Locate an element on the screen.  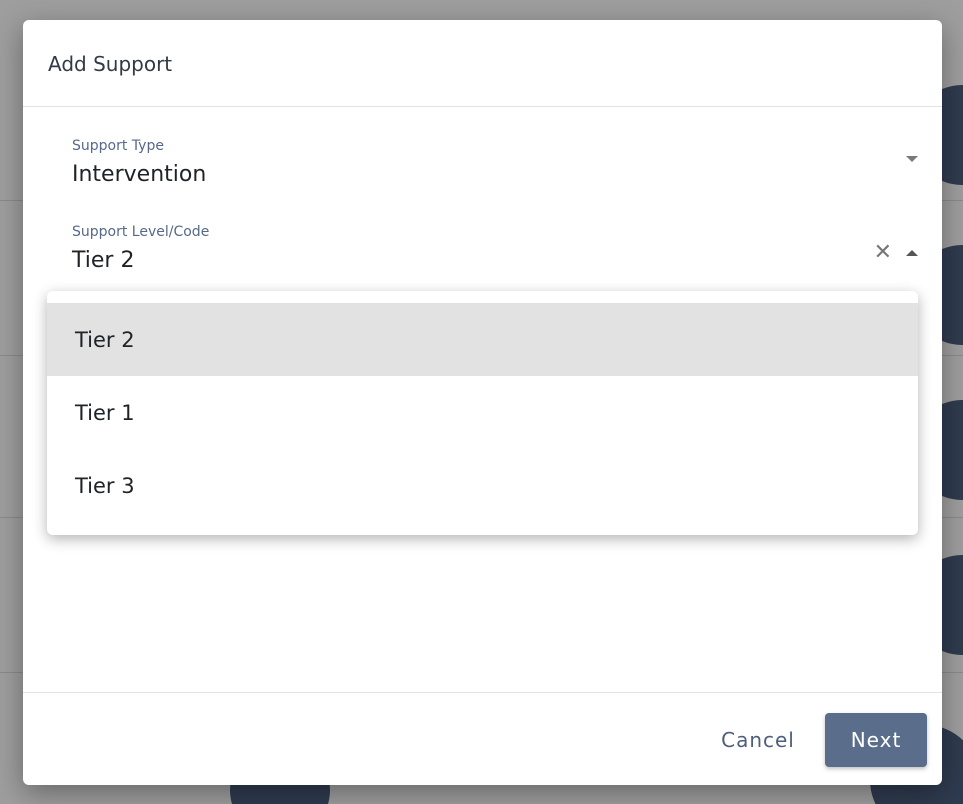
cancel-button: Cancel is located at coordinates (758, 740).